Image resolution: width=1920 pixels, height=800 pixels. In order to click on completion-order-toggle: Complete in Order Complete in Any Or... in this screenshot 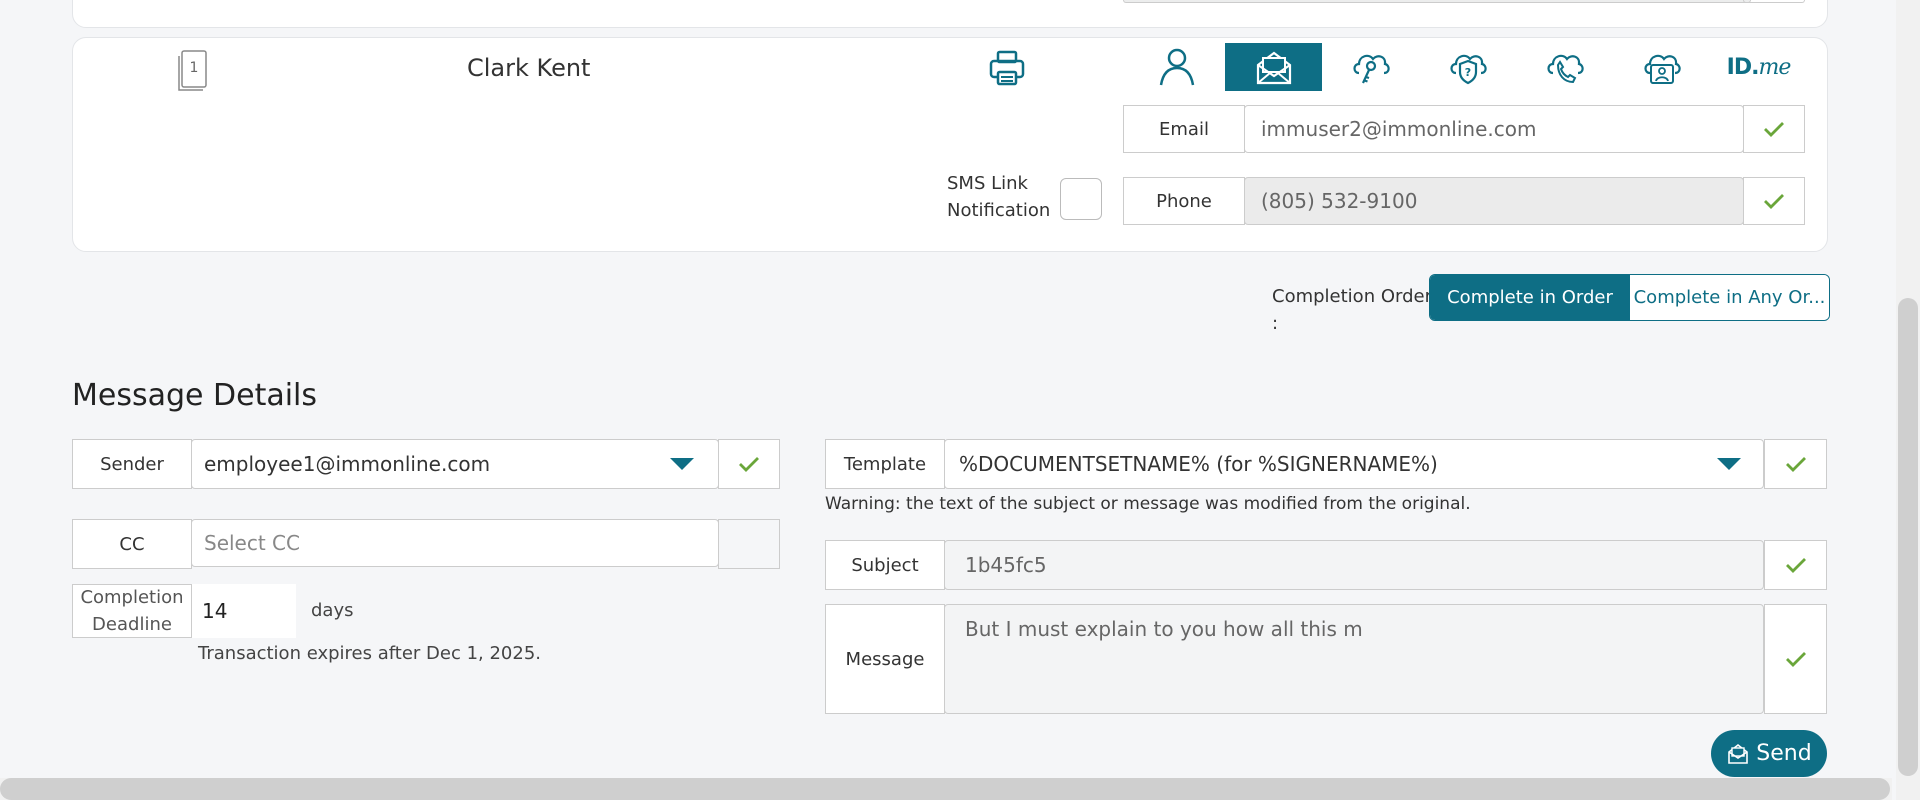, I will do `click(1629, 297)`.